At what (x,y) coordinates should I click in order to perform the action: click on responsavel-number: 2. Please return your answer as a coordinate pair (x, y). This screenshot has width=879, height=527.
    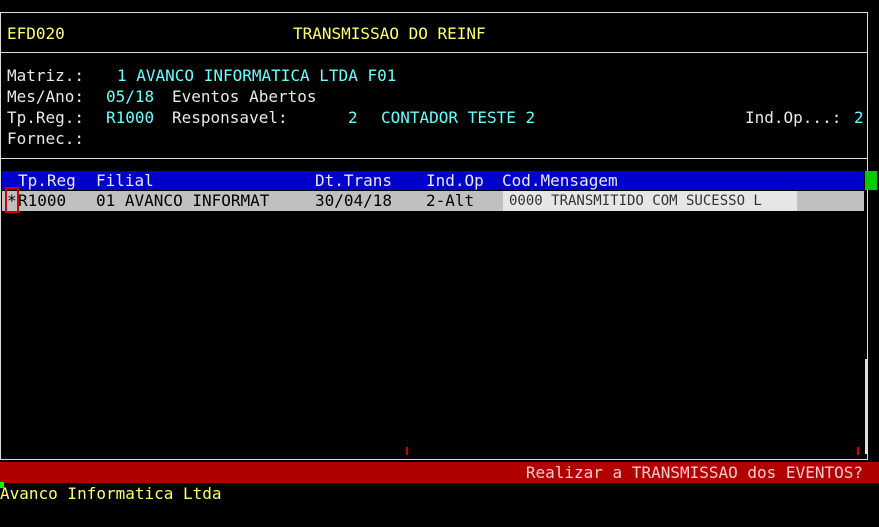
    Looking at the image, I should click on (353, 118).